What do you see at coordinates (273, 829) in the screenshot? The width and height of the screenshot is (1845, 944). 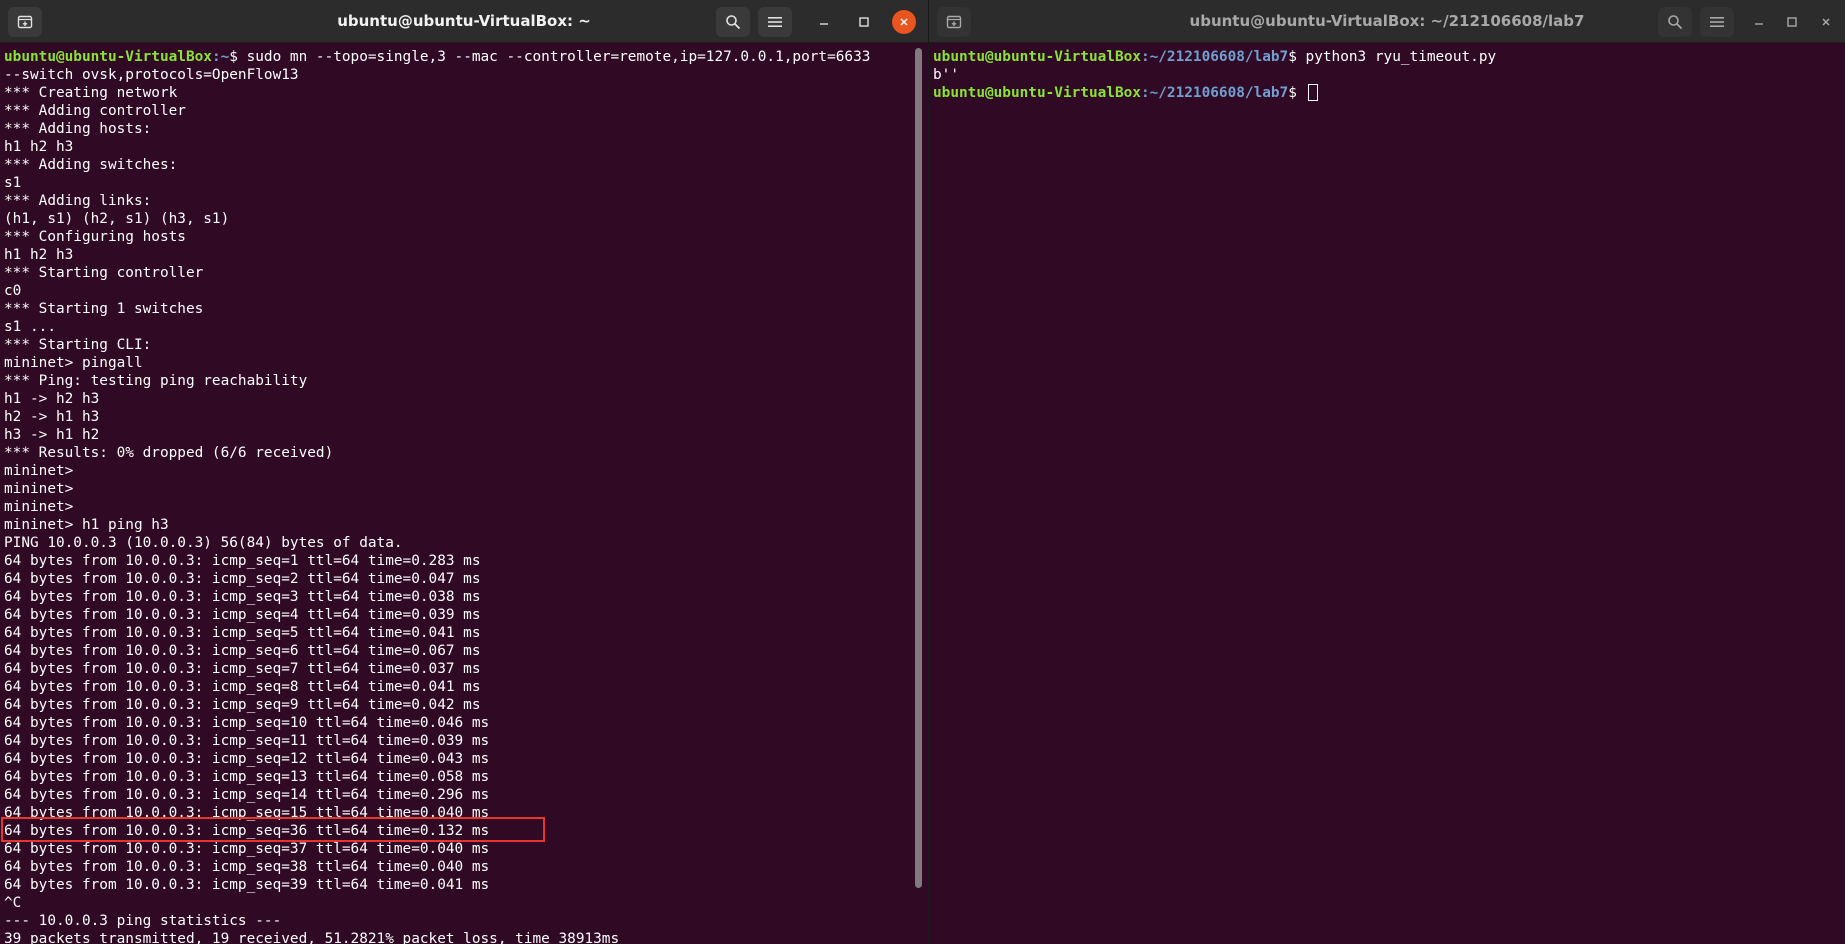 I see `highlight-box` at bounding box center [273, 829].